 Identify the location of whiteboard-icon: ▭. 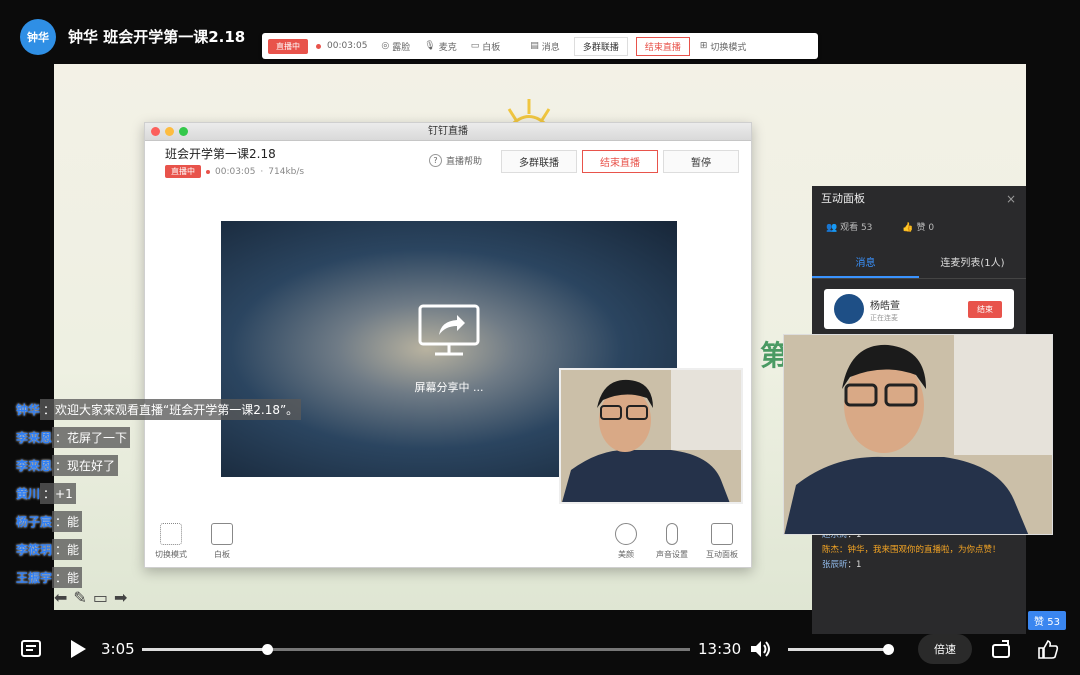
(475, 46).